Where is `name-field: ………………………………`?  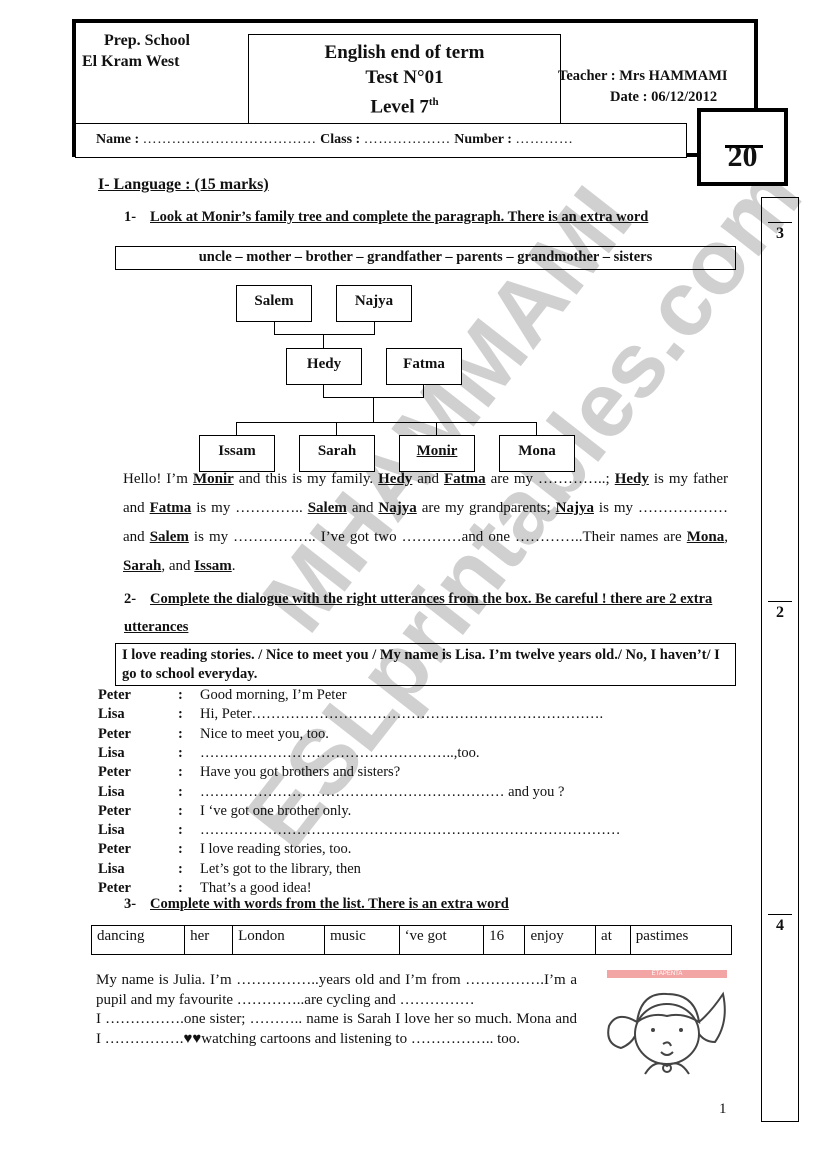 name-field: ……………………………… is located at coordinates (230, 139).